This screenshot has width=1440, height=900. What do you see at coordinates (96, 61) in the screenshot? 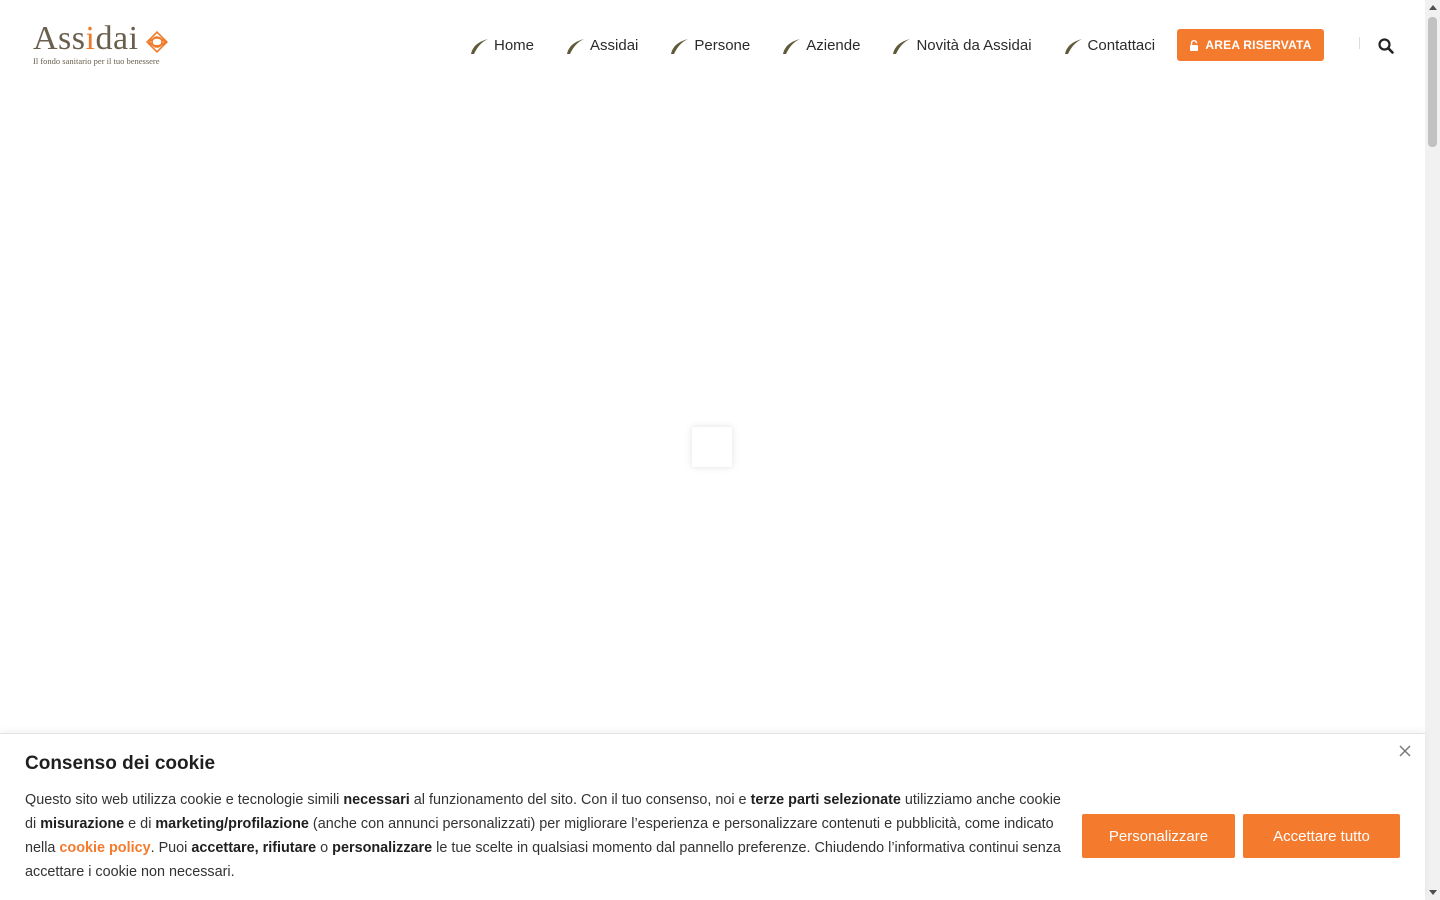
I see `logo-tagline: Il fondo sanitario per il tuo benessere` at bounding box center [96, 61].